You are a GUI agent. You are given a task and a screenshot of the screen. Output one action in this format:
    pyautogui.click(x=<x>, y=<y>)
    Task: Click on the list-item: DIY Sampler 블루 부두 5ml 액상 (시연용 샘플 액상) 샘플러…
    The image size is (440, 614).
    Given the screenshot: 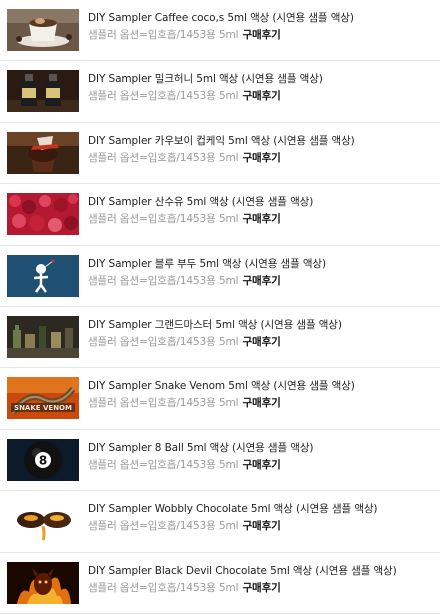 What is the action you would take?
    pyautogui.click(x=220, y=276)
    